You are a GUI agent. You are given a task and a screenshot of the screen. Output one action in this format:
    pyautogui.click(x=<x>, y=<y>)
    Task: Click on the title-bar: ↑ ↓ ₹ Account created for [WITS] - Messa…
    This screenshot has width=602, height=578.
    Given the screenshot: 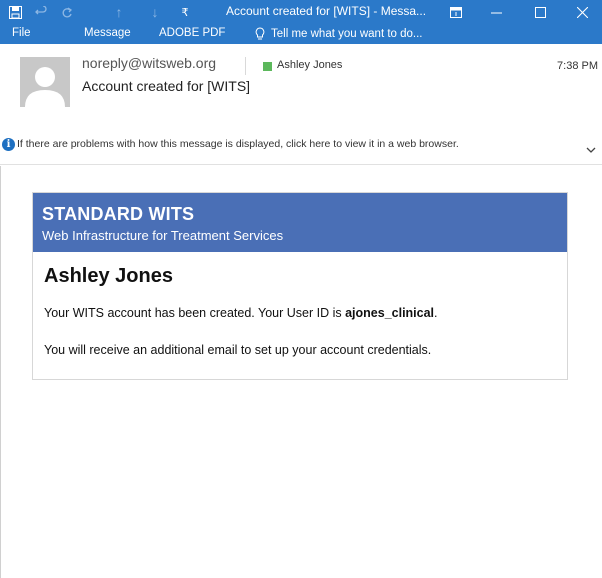 What is the action you would take?
    pyautogui.click(x=301, y=22)
    